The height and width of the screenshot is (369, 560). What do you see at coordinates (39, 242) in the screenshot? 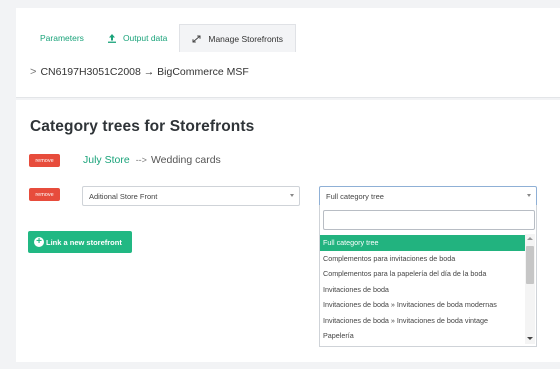
I see `plus-circle-icon: +` at bounding box center [39, 242].